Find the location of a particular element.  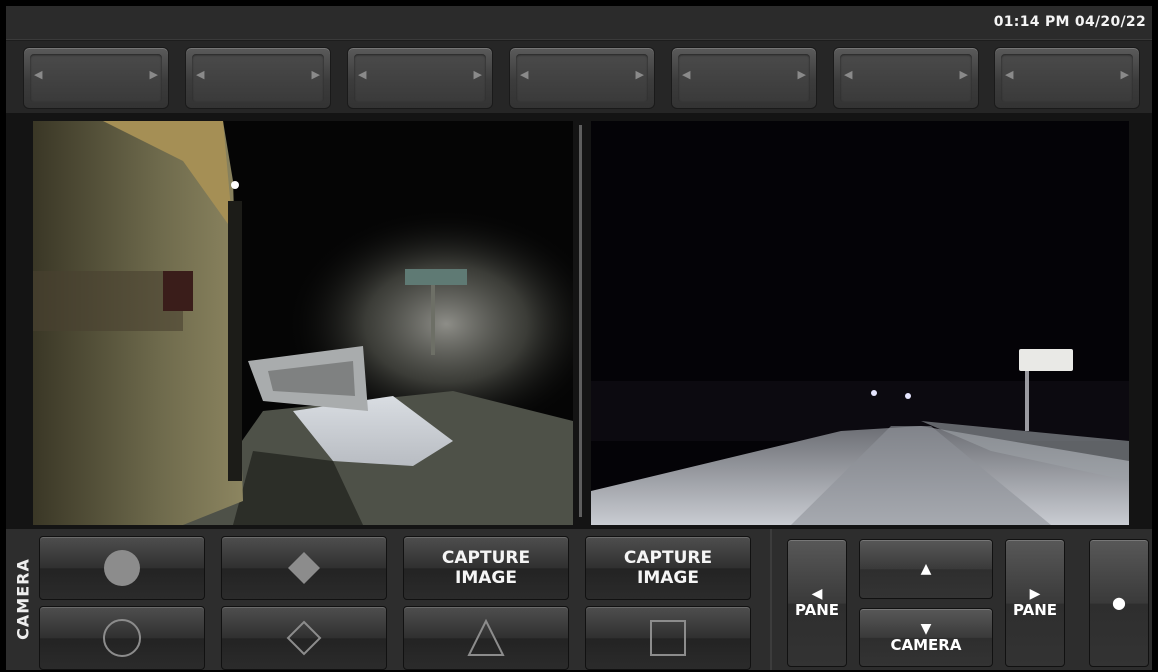

camera-down-button: ▼ CAMERA is located at coordinates (926, 637).